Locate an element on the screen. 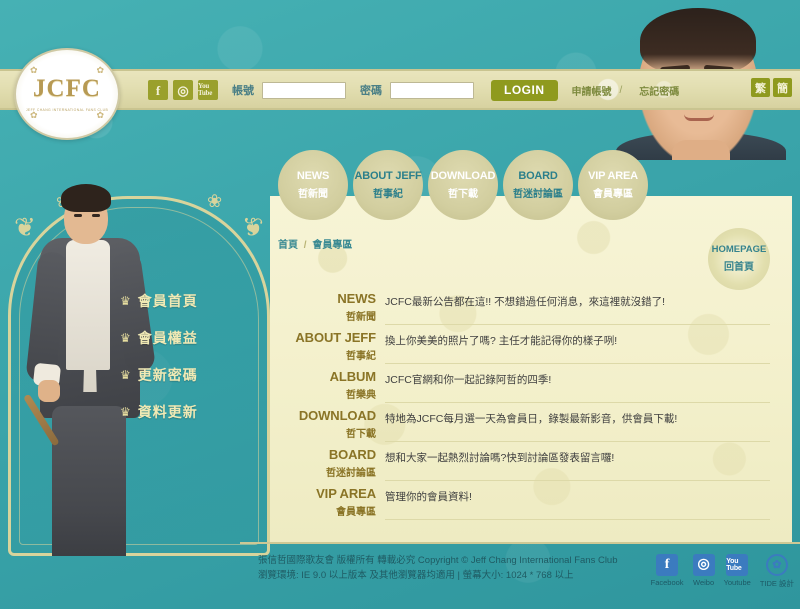 The width and height of the screenshot is (800, 609). lang-simplified-button: 簡 is located at coordinates (782, 87).